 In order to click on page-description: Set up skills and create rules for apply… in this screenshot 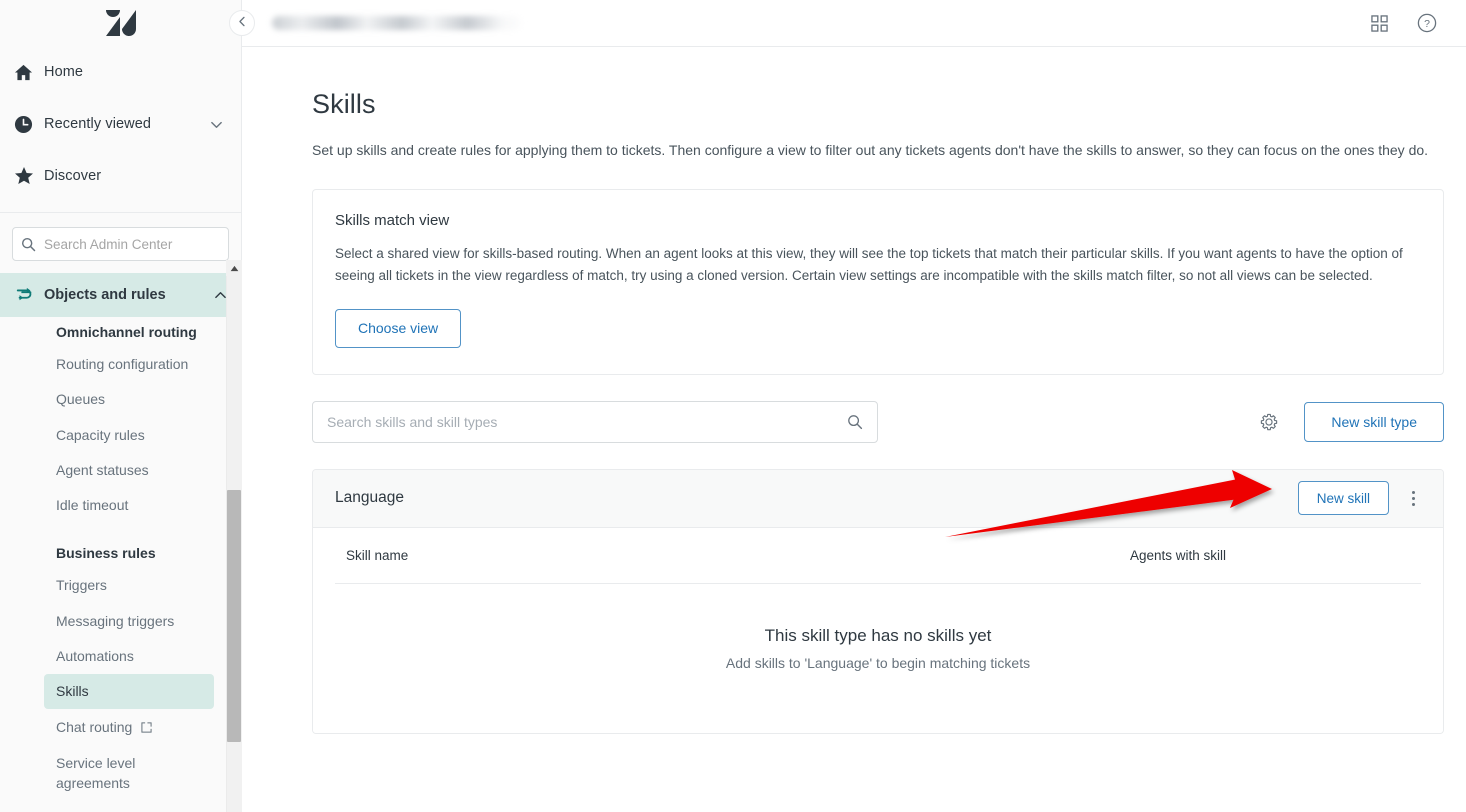, I will do `click(870, 150)`.